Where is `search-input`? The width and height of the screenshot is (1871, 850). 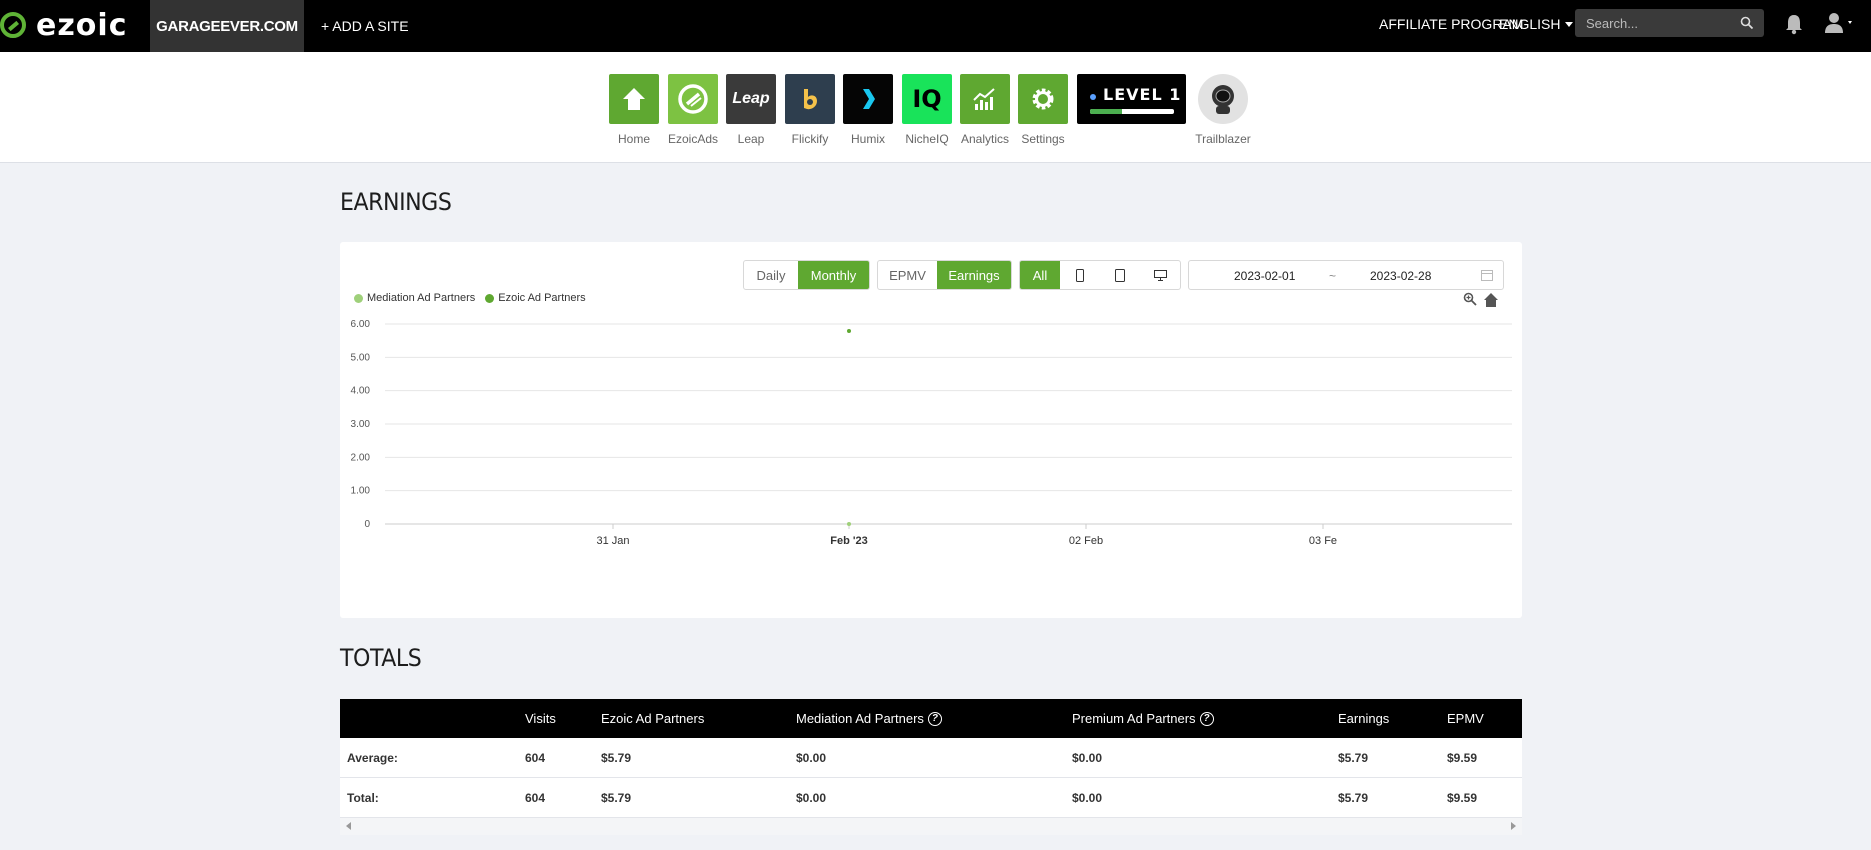 search-input is located at coordinates (1650, 23).